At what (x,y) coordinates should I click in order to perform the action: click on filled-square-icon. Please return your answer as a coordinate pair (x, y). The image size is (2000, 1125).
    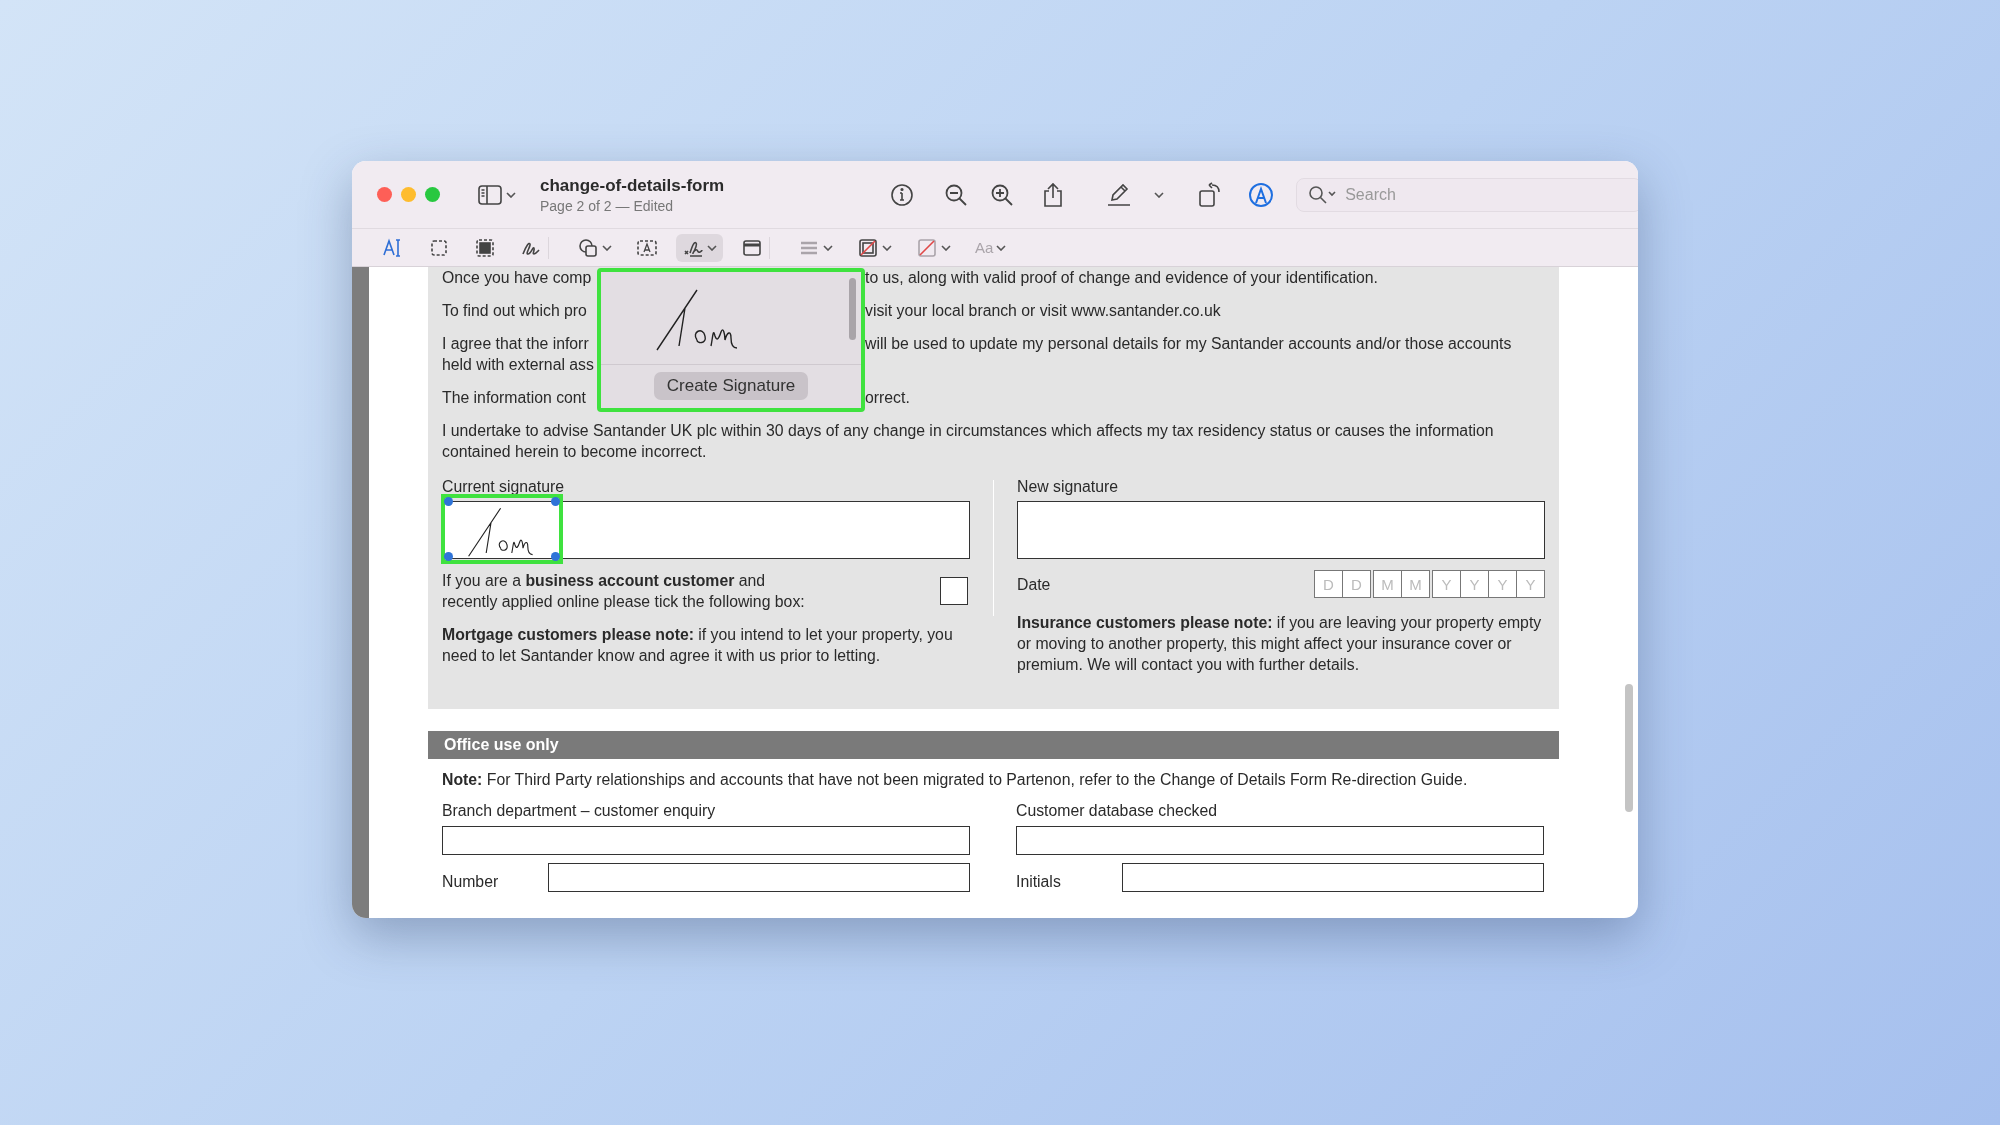
    Looking at the image, I should click on (485, 247).